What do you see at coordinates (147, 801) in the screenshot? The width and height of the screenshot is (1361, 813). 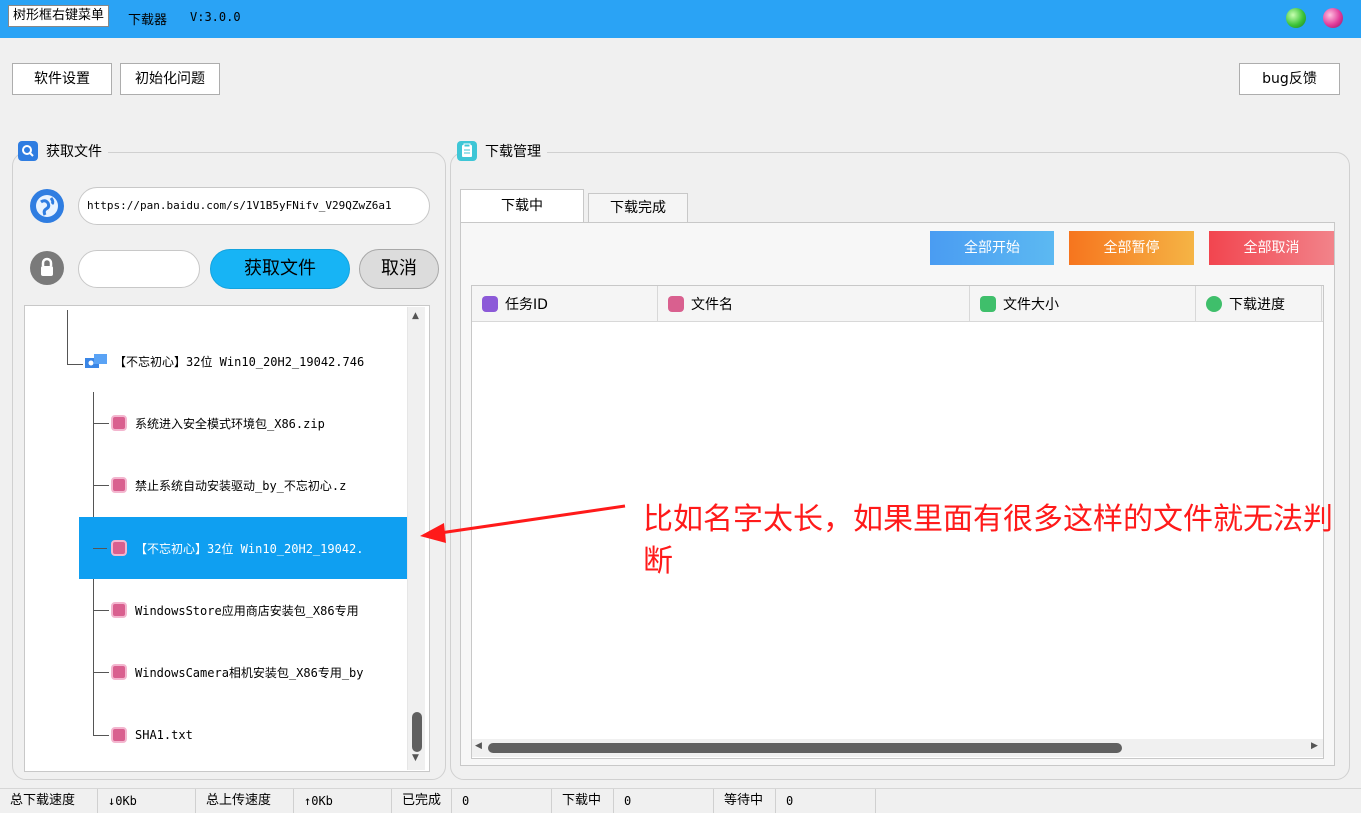 I see `down-speed-value: ↓0Kb` at bounding box center [147, 801].